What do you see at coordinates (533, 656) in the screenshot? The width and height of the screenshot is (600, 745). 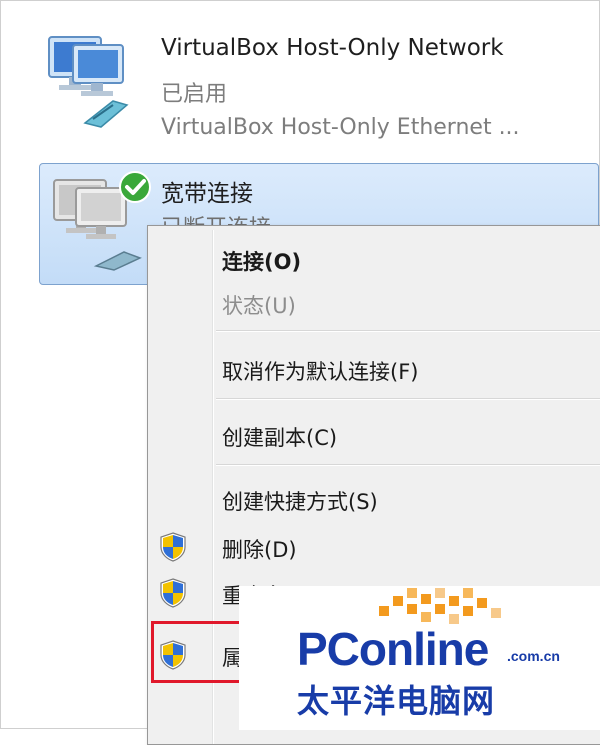 I see `brand-domain: .com.cn` at bounding box center [533, 656].